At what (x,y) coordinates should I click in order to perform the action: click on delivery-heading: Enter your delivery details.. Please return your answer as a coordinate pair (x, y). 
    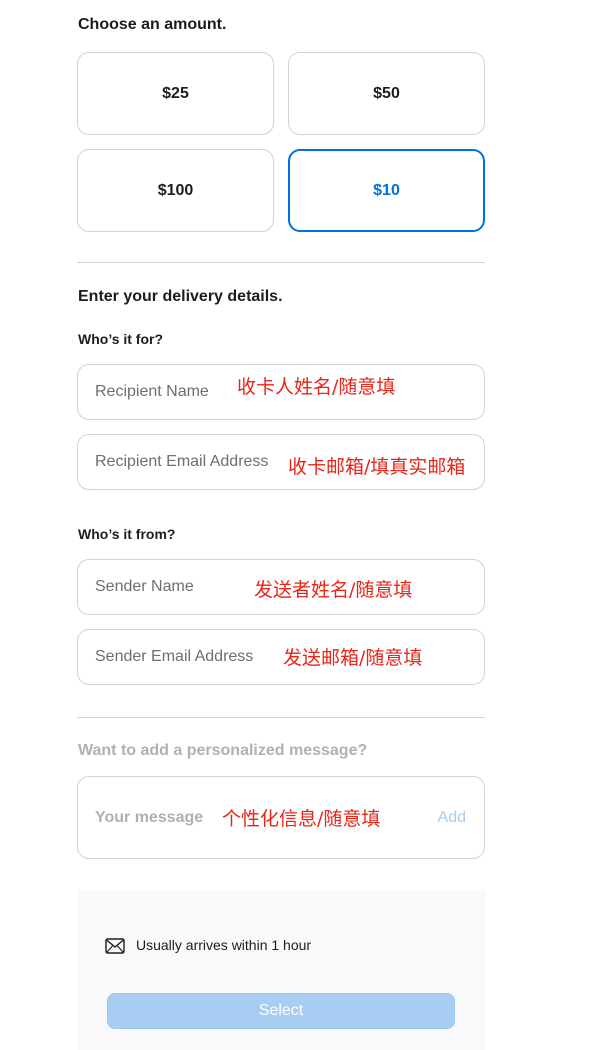
    Looking at the image, I should click on (180, 296).